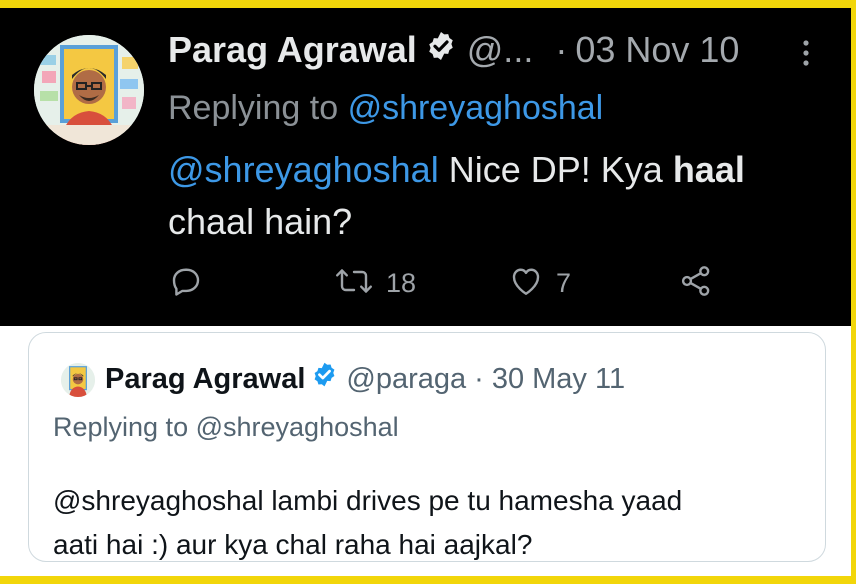 This screenshot has width=856, height=584. I want to click on tweet-date: 30 May 11, so click(558, 379).